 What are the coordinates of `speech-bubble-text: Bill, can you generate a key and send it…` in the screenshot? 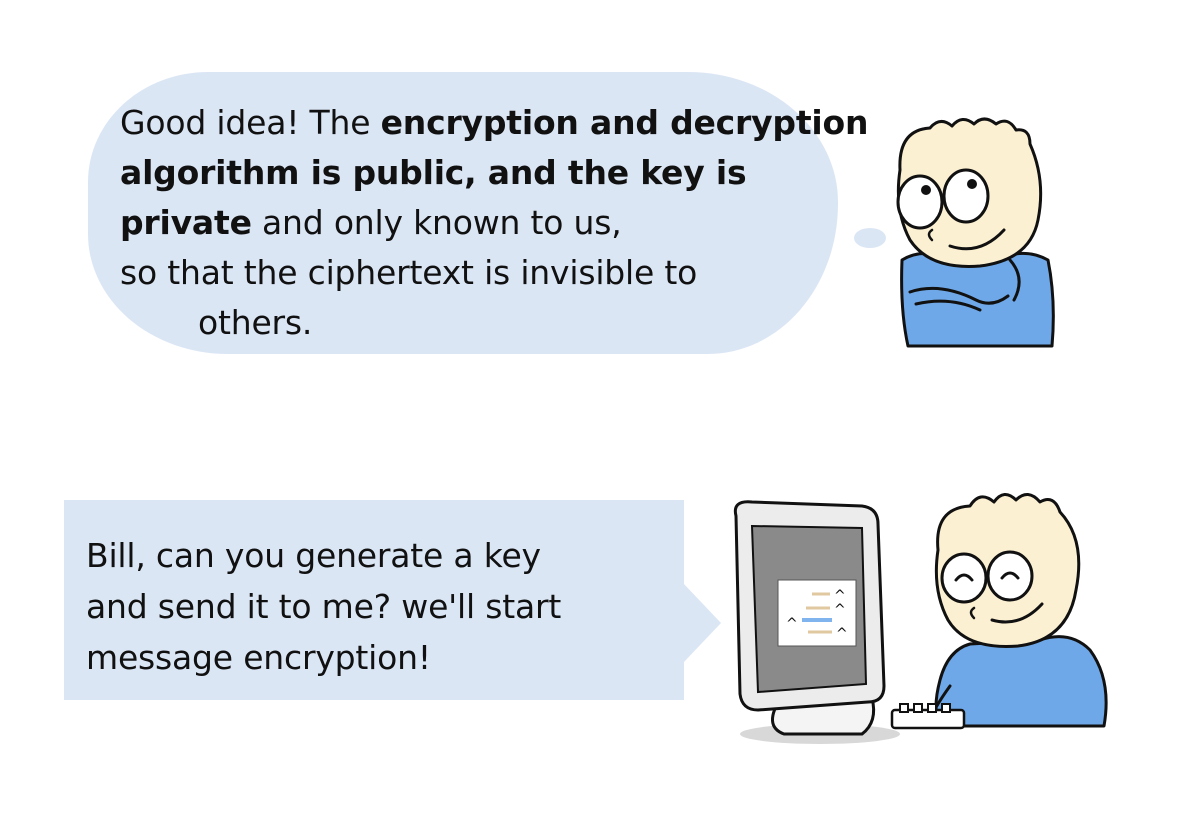 It's located at (376, 606).